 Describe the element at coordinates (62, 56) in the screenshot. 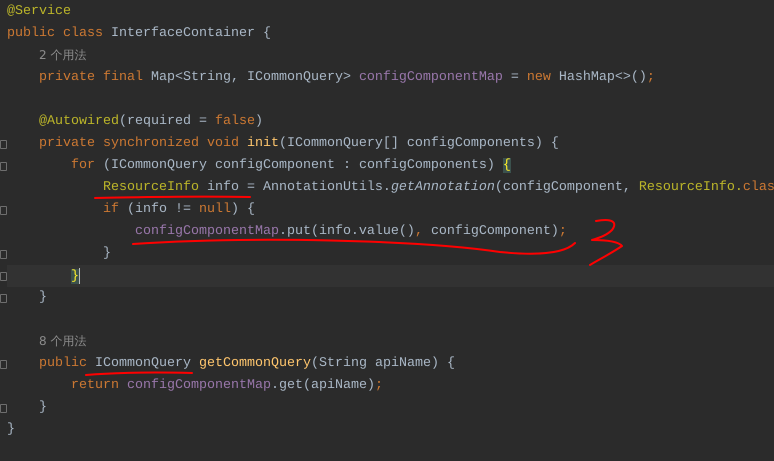

I see `usage-hint: 2 个用法` at that location.